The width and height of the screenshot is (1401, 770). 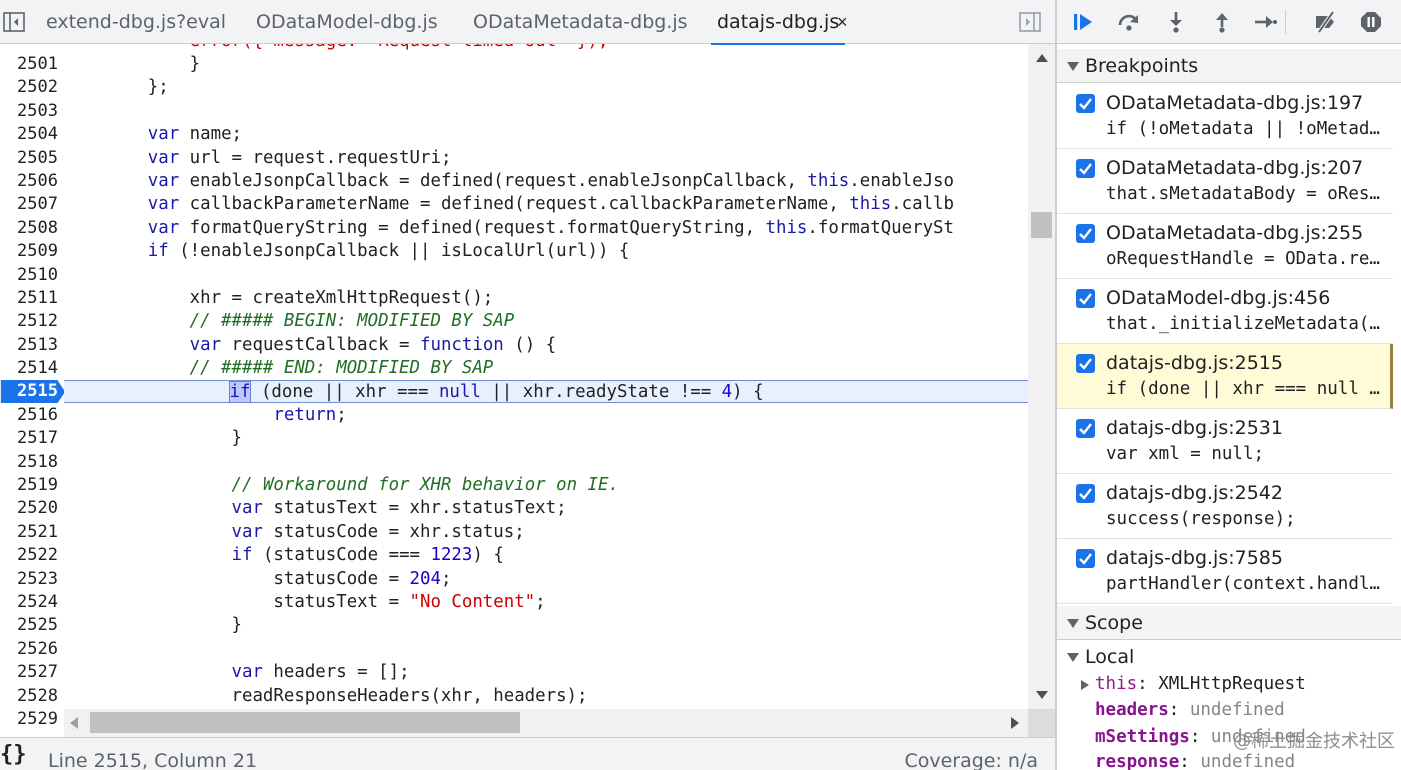 What do you see at coordinates (13, 754) in the screenshot?
I see `pretty-print-button: {}` at bounding box center [13, 754].